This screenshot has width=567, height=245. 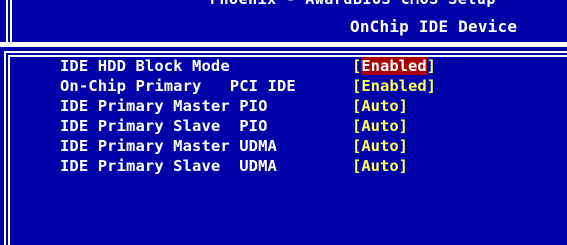 I want to click on setting-row-on-chip-primary-pci-ide: On-Chip Primary PCI IDE [Enabled], so click(x=283, y=87).